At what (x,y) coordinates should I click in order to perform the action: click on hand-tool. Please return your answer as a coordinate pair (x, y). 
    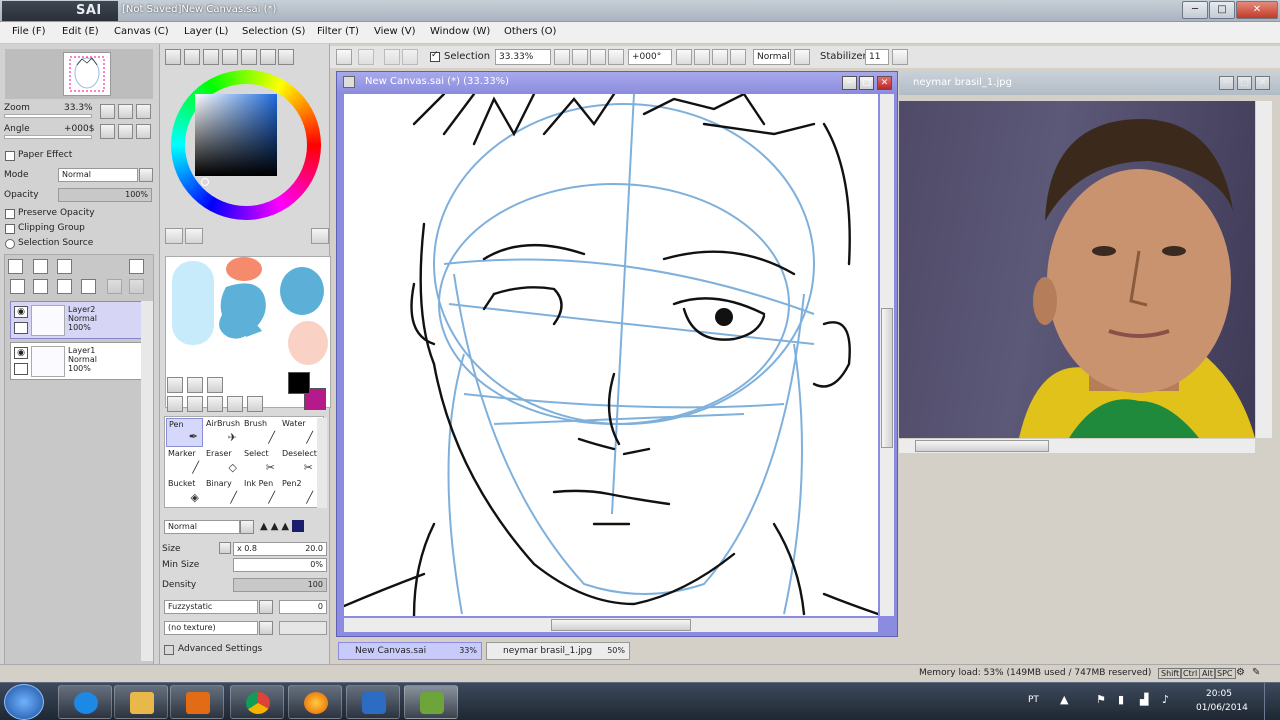
    Looking at the image, I should click on (235, 404).